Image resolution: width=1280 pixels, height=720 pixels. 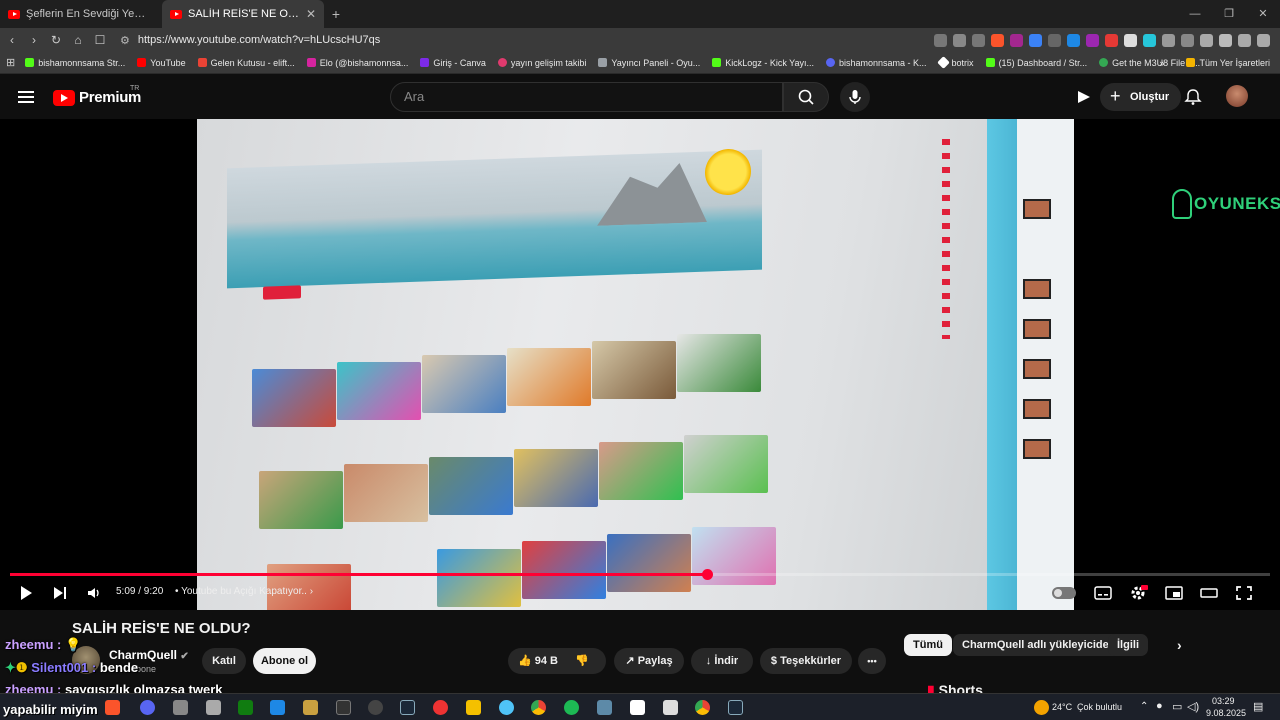 I want to click on minimize-icon: —, so click(x=1195, y=14).